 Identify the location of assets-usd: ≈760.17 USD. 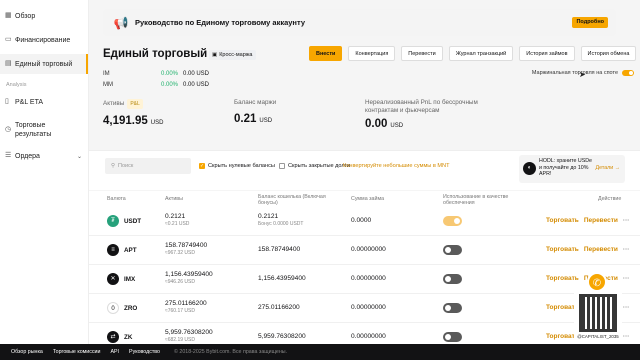
(180, 311).